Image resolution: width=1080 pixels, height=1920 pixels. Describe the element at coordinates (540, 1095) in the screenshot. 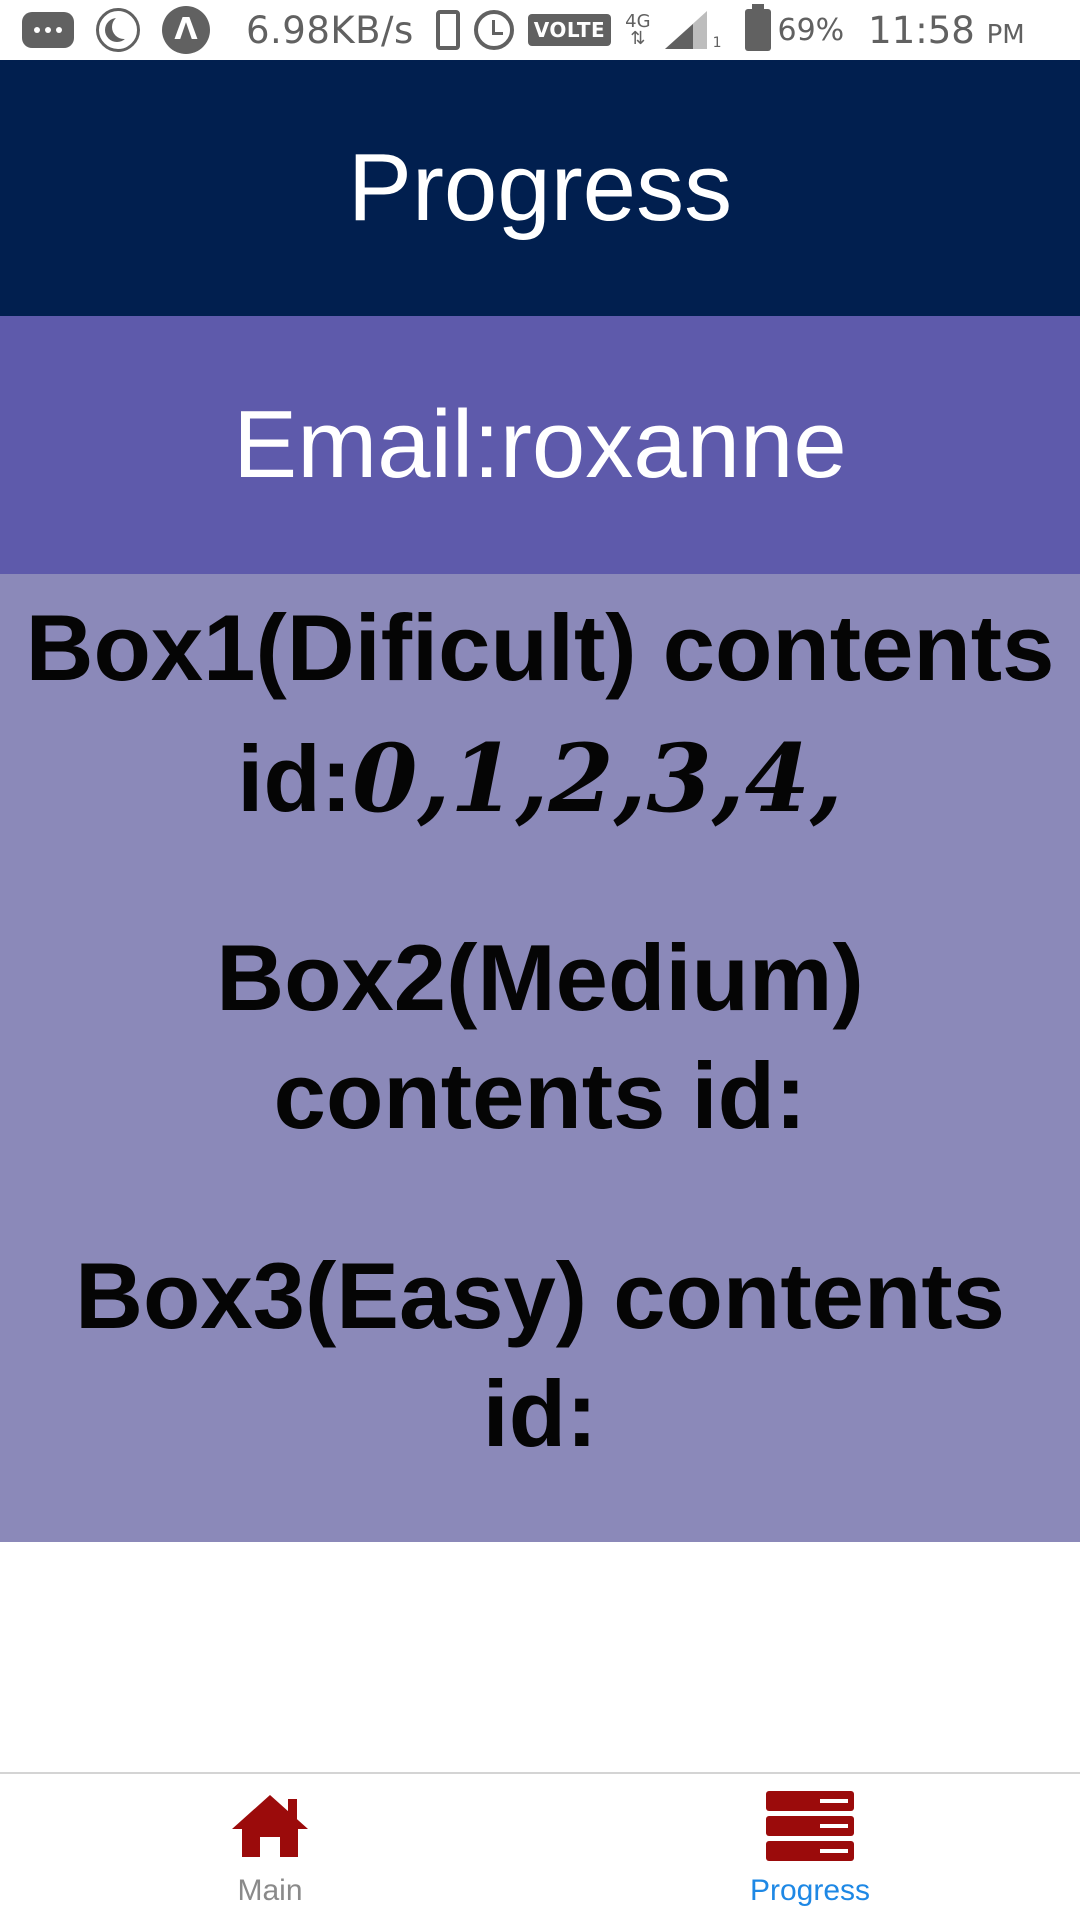

I see `box2-ids: contents id:` at that location.